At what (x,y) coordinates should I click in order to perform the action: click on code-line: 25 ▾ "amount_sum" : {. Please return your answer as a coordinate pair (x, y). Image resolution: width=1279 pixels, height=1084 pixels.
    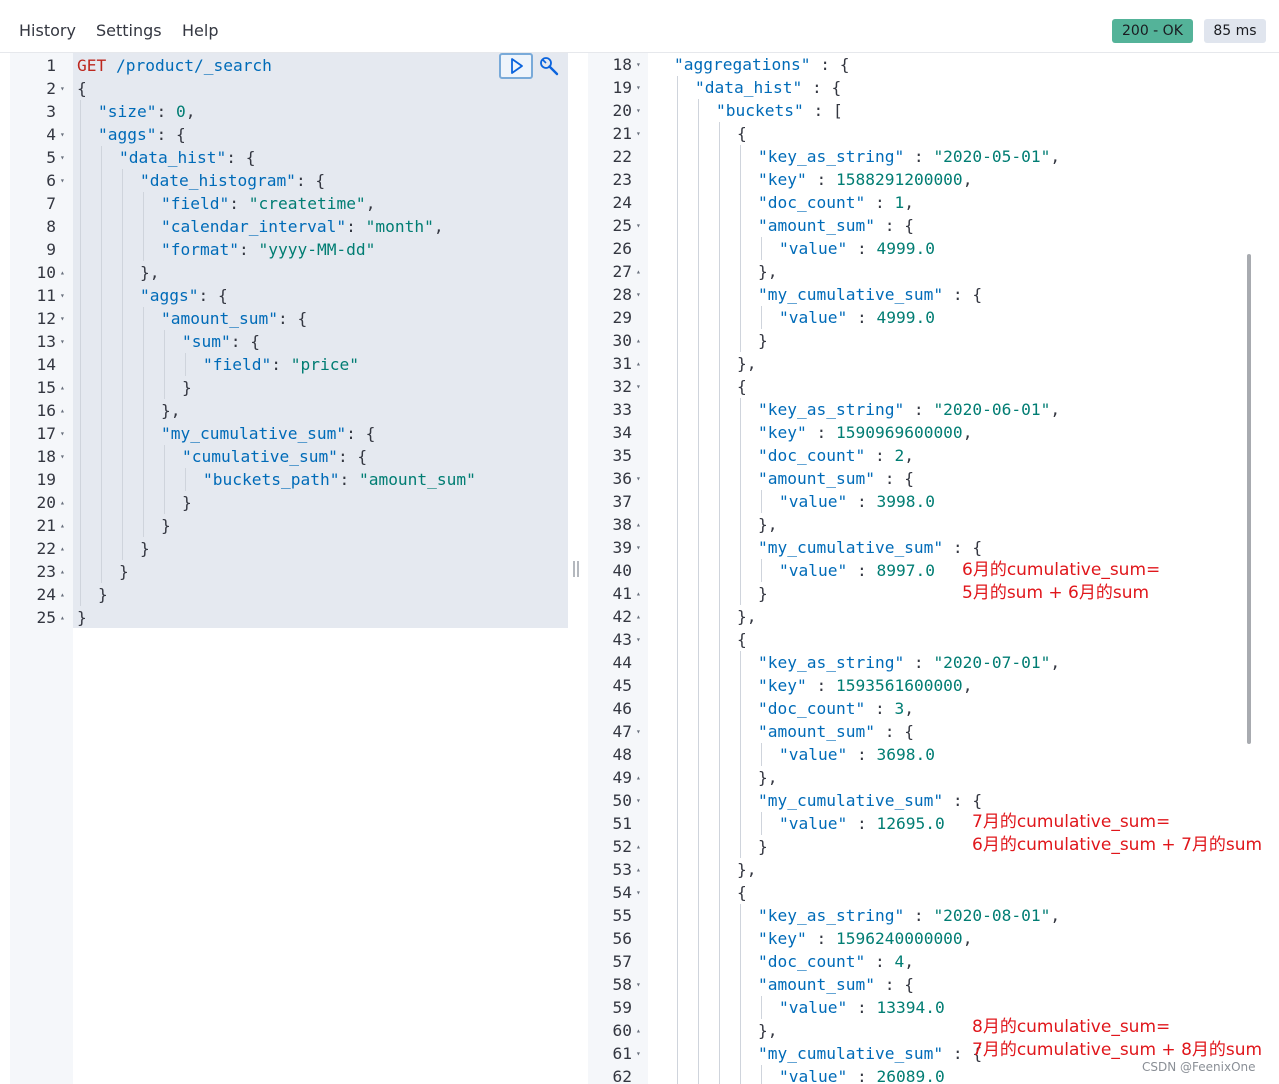
    Looking at the image, I should click on (923, 225).